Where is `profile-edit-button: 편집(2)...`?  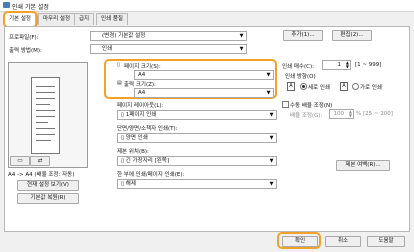
profile-edit-button: 편집(2)... is located at coordinates (352, 35).